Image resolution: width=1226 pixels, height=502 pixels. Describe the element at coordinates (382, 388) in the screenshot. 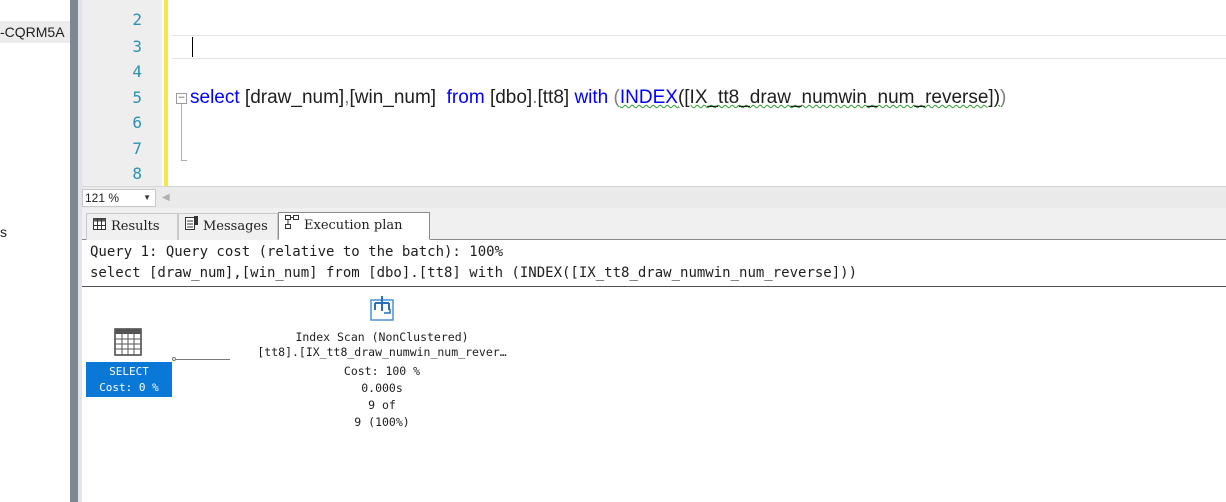

I see `index-scan-time: 0.000s` at that location.